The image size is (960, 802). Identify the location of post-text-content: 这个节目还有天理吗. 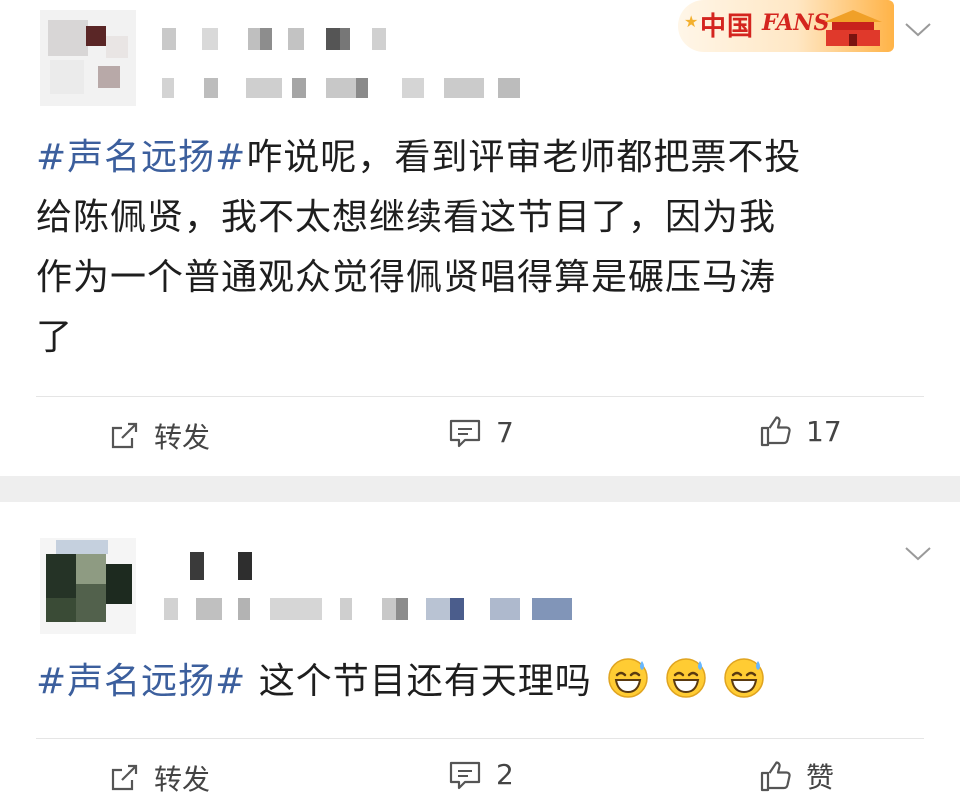
(419, 681).